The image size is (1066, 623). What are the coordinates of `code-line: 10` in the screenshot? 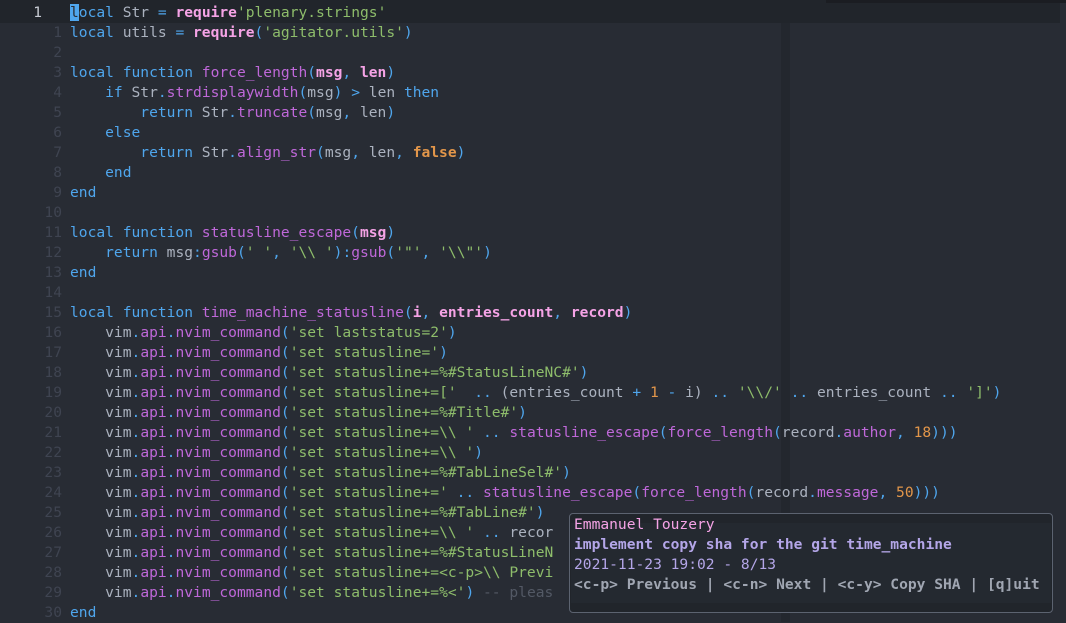 It's located at (533, 213).